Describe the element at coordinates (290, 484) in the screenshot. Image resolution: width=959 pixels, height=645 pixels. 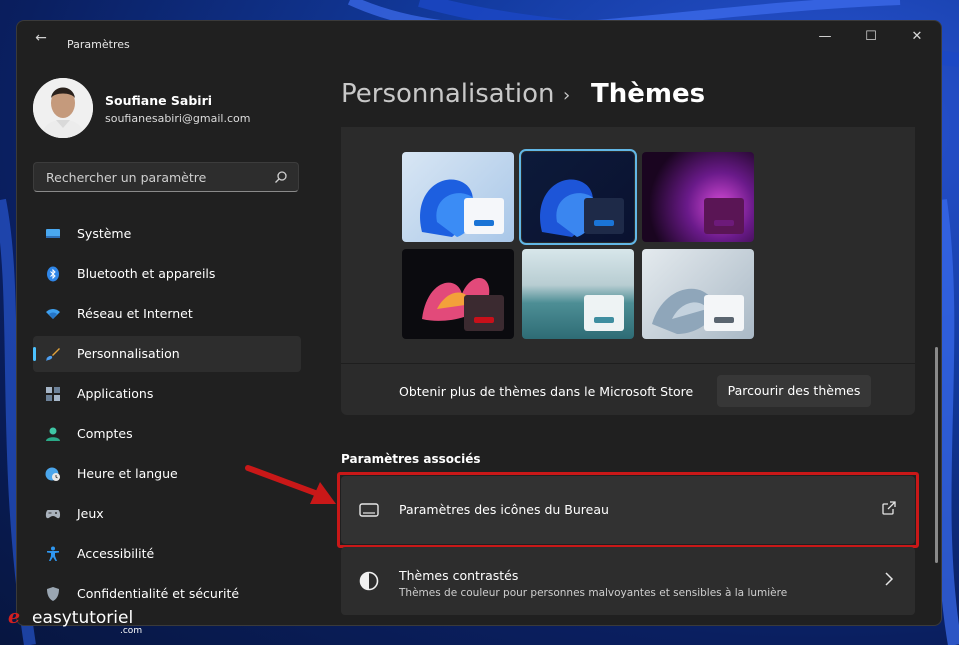
I see `annotation-arrow` at that location.